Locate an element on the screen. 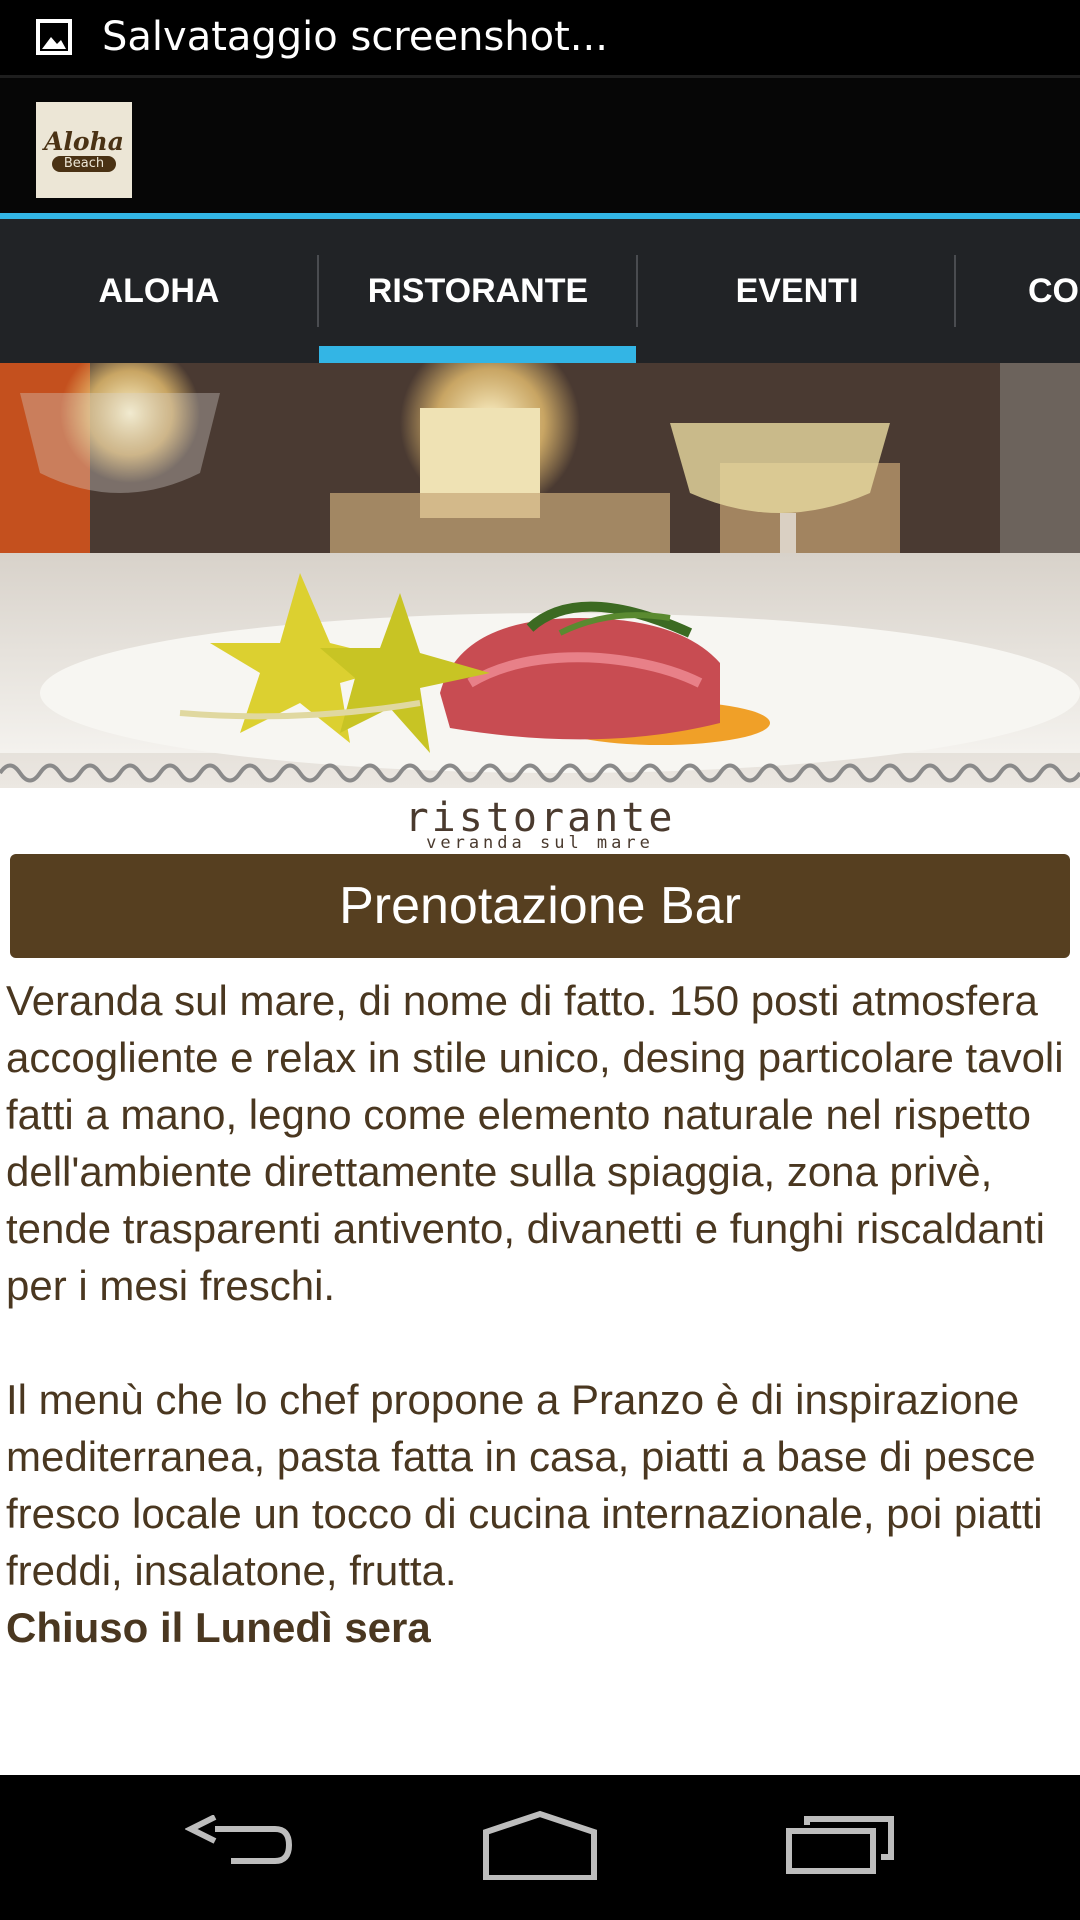  recent-apps-button is located at coordinates (840, 1845).